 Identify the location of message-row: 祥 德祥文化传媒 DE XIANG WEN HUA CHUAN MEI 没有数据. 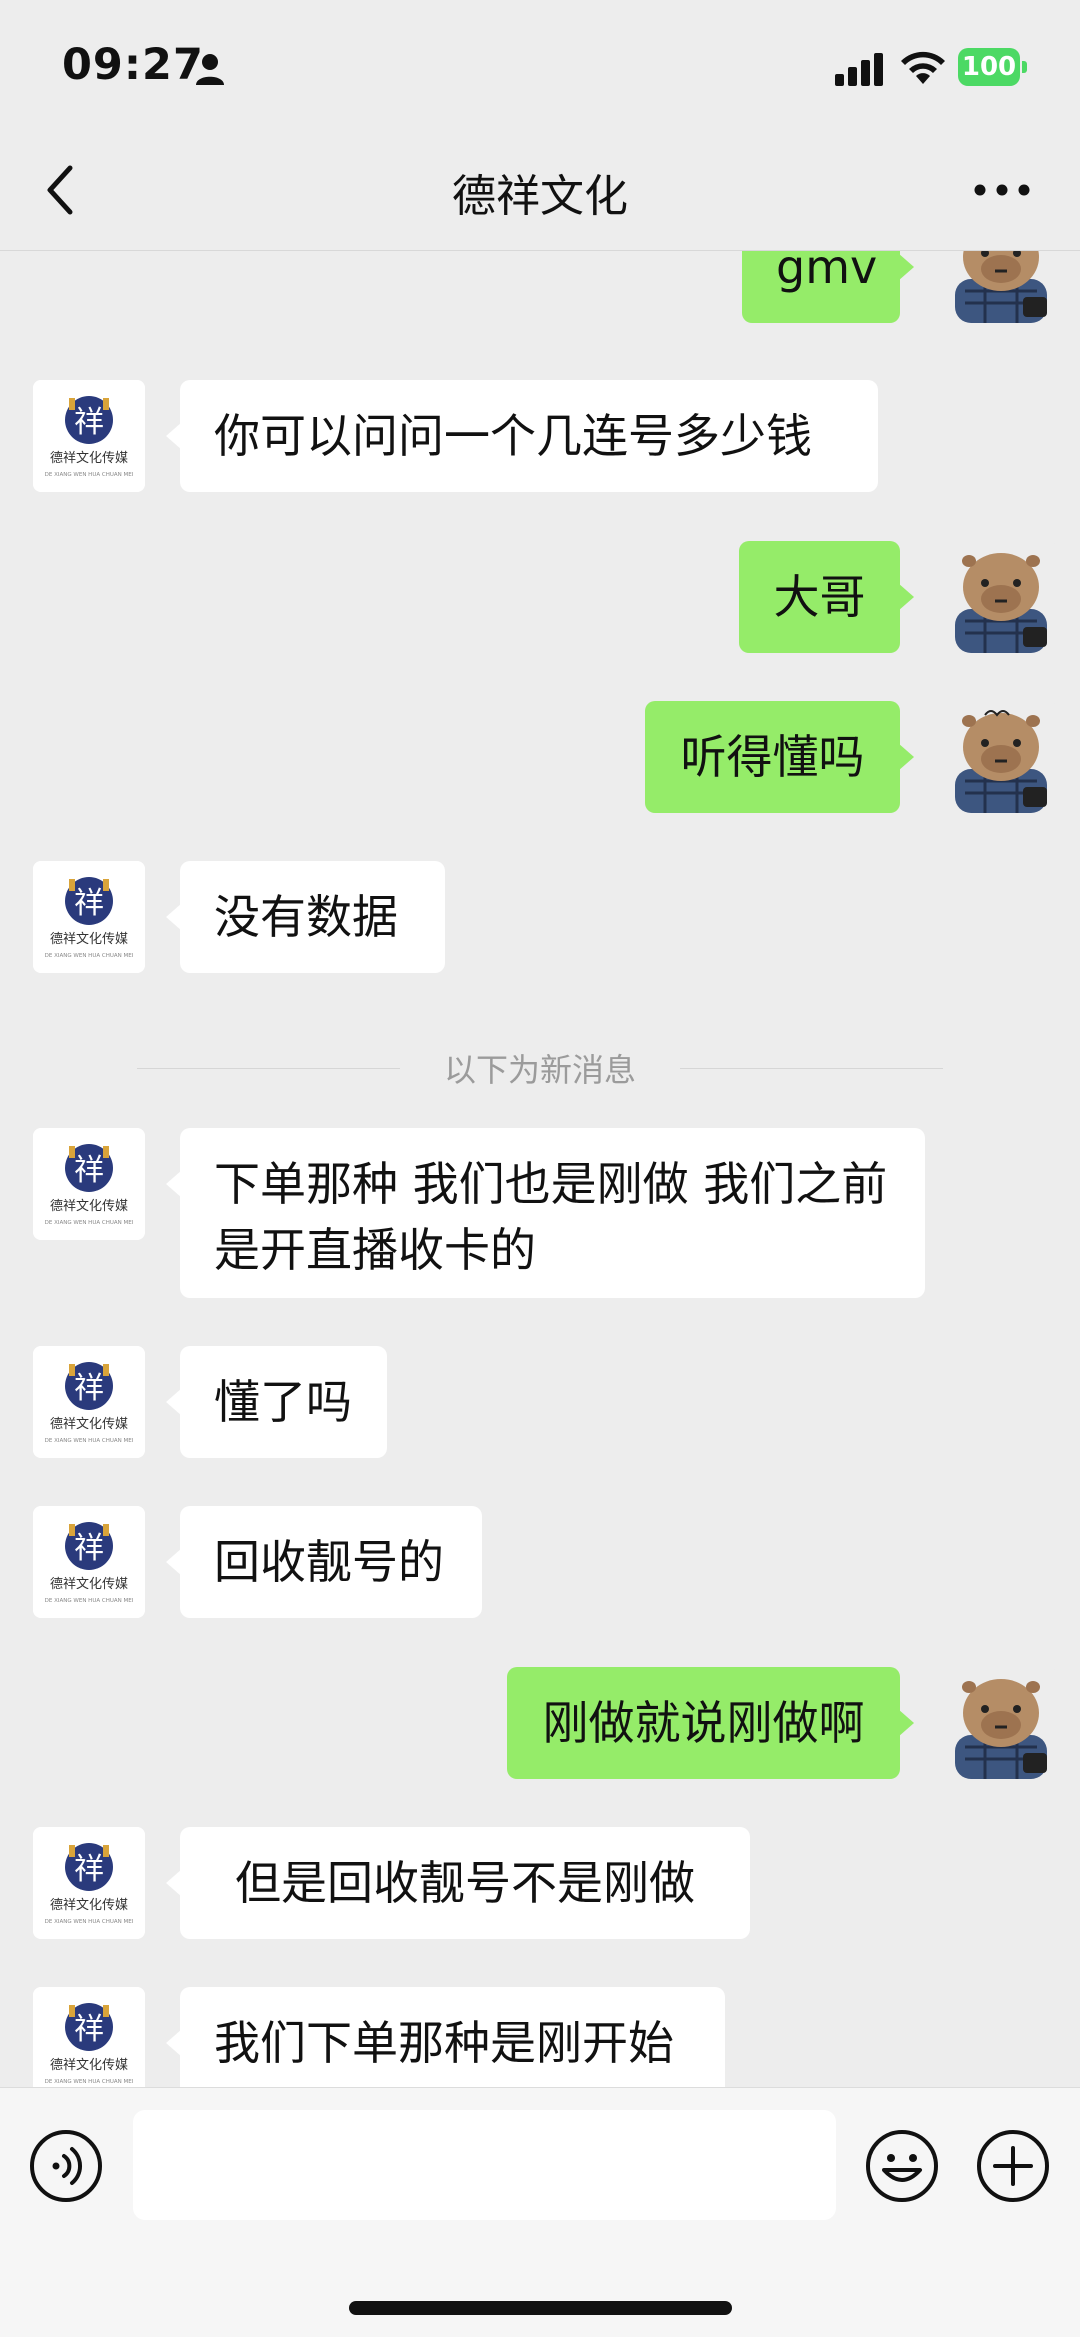
(540, 921).